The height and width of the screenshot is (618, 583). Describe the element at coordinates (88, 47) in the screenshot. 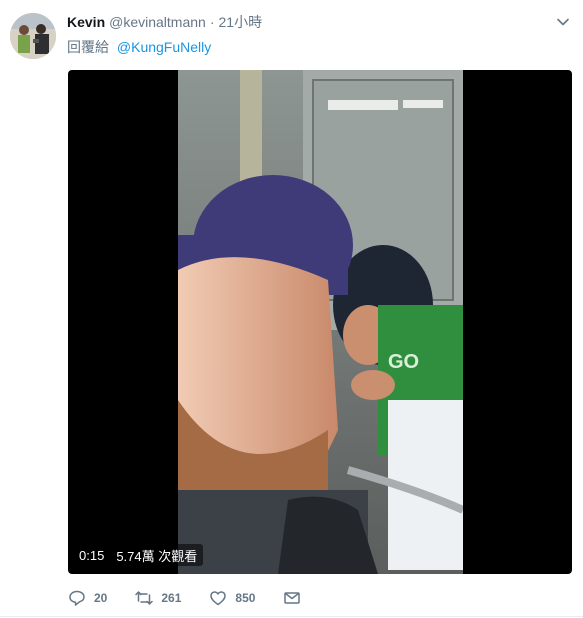

I see `reply-prefix: 回覆給` at that location.